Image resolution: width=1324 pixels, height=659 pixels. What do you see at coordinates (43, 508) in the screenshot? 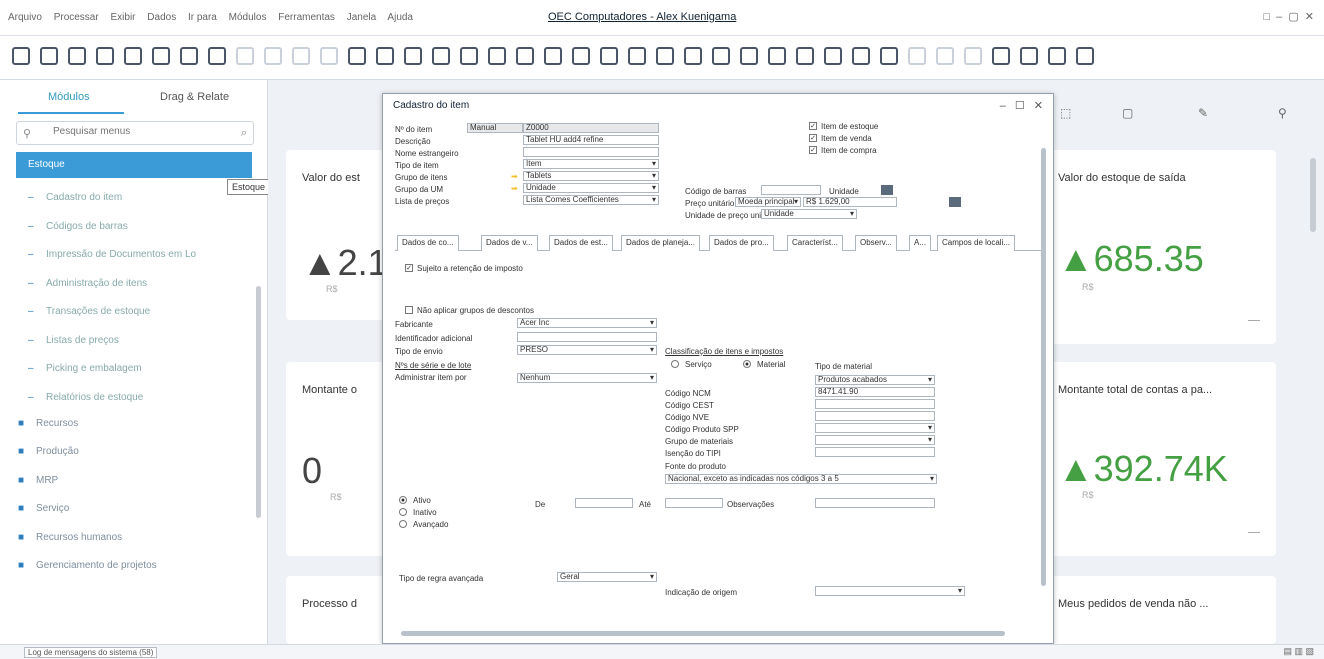
I see `sidebar-item: ■ Serviço` at bounding box center [43, 508].